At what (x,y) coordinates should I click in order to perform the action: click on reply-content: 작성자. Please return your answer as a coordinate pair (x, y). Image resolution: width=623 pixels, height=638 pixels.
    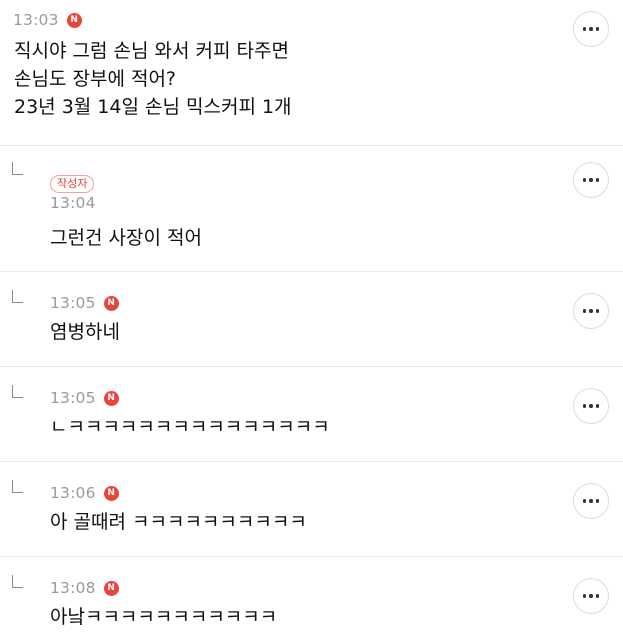
    Looking at the image, I should click on (72, 182).